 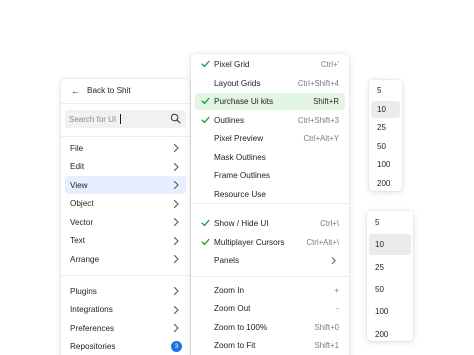 I want to click on view-item-zoom-to-fit: Zoom to Fit Shift+1, so click(x=270, y=345).